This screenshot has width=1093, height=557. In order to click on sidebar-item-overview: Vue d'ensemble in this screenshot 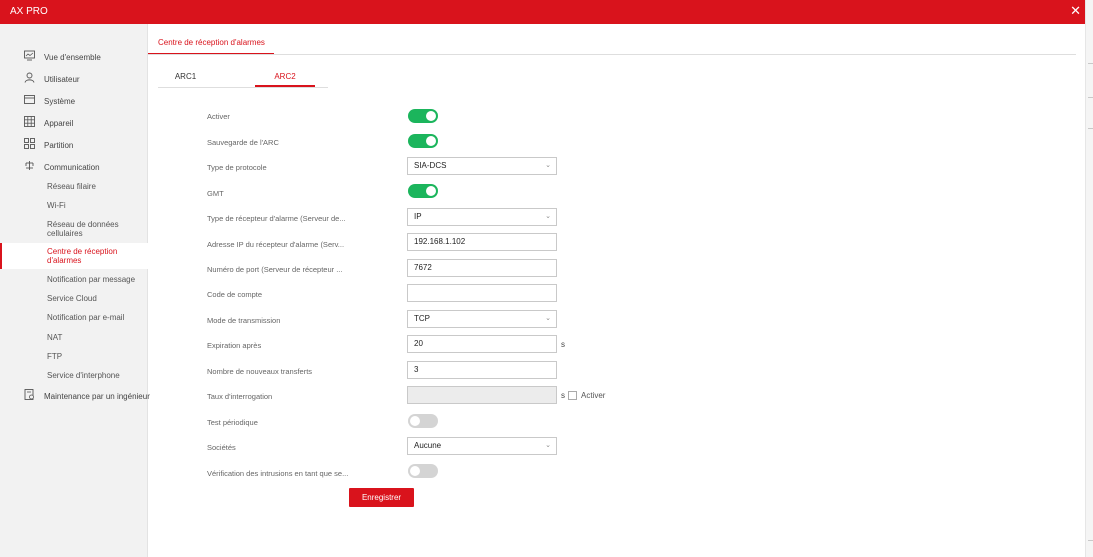, I will do `click(73, 57)`.